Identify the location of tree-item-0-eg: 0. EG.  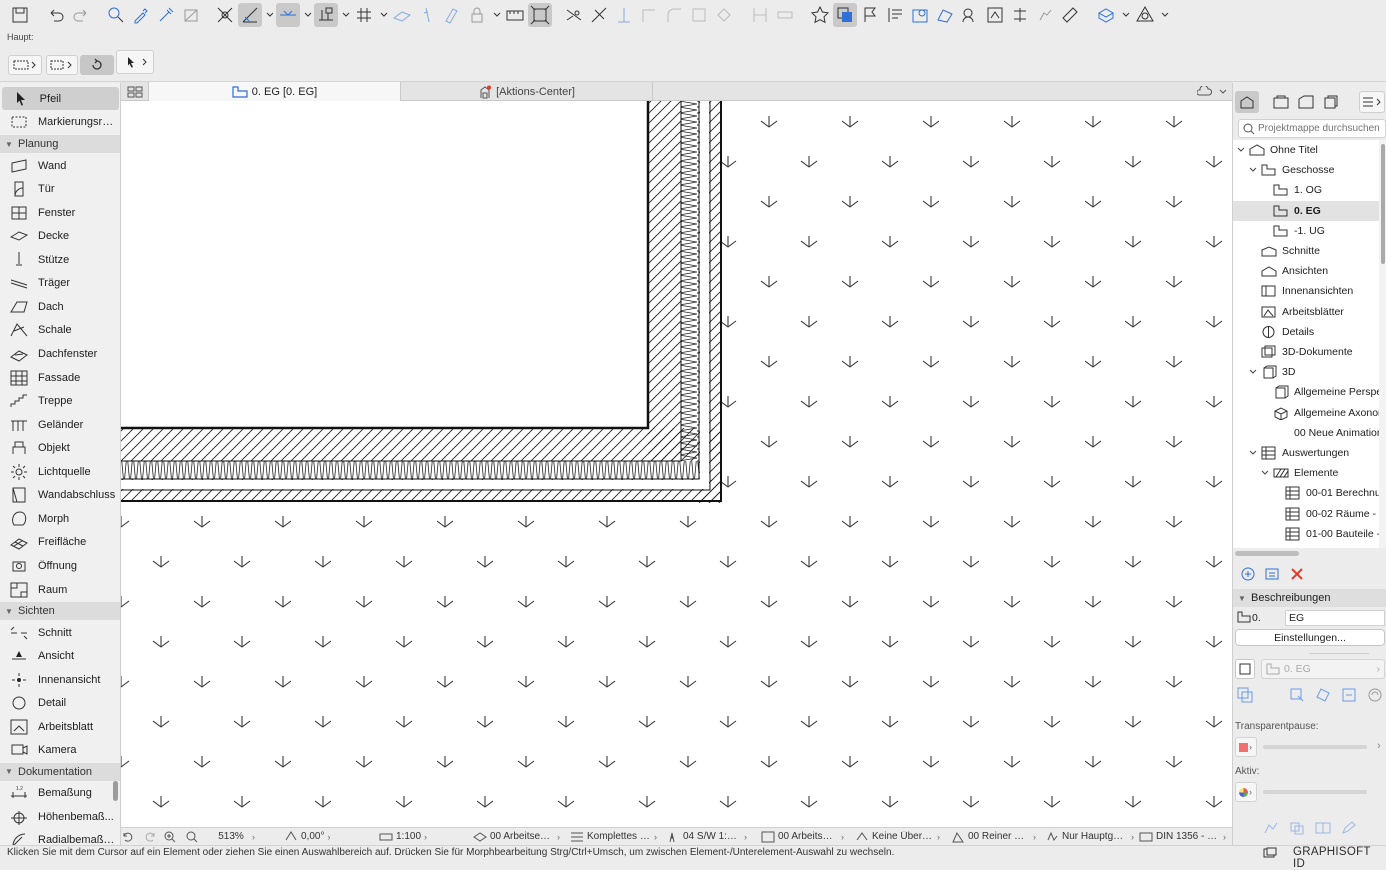
(1306, 210).